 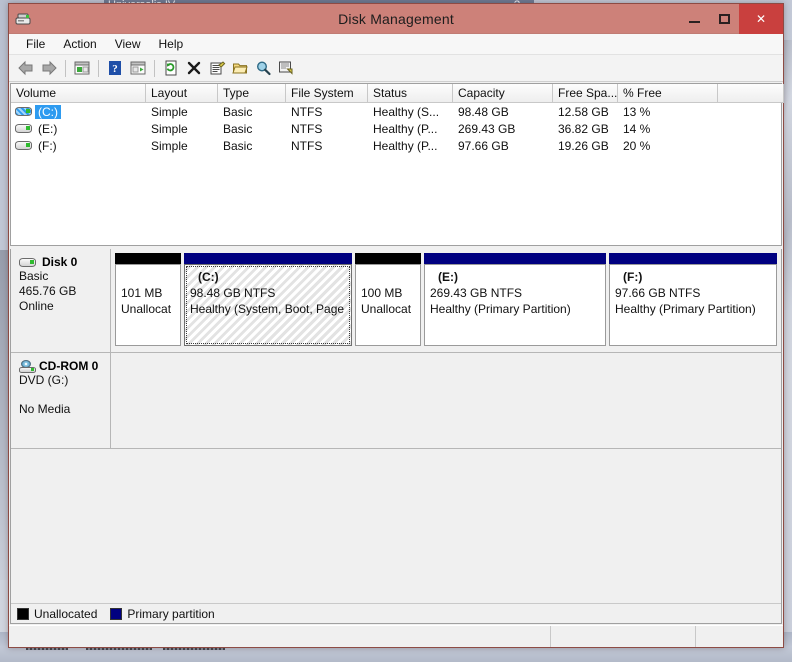 I want to click on hard-disk-icon, so click(x=27, y=262).